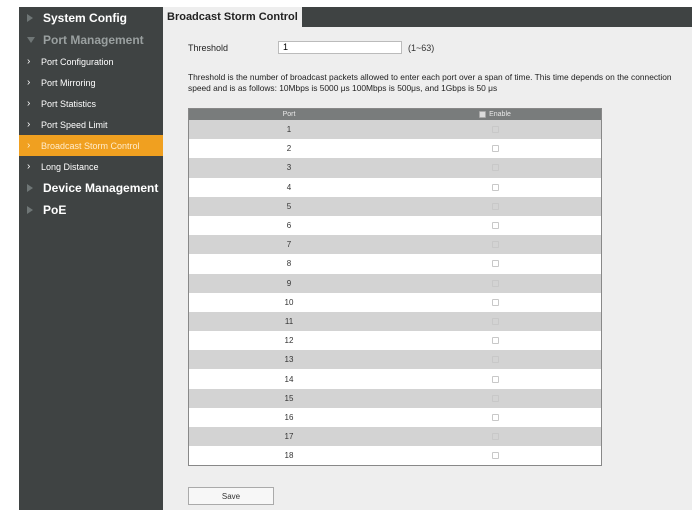  Describe the element at coordinates (69, 103) in the screenshot. I see `sidebar-item-label: Port Statistics` at that location.